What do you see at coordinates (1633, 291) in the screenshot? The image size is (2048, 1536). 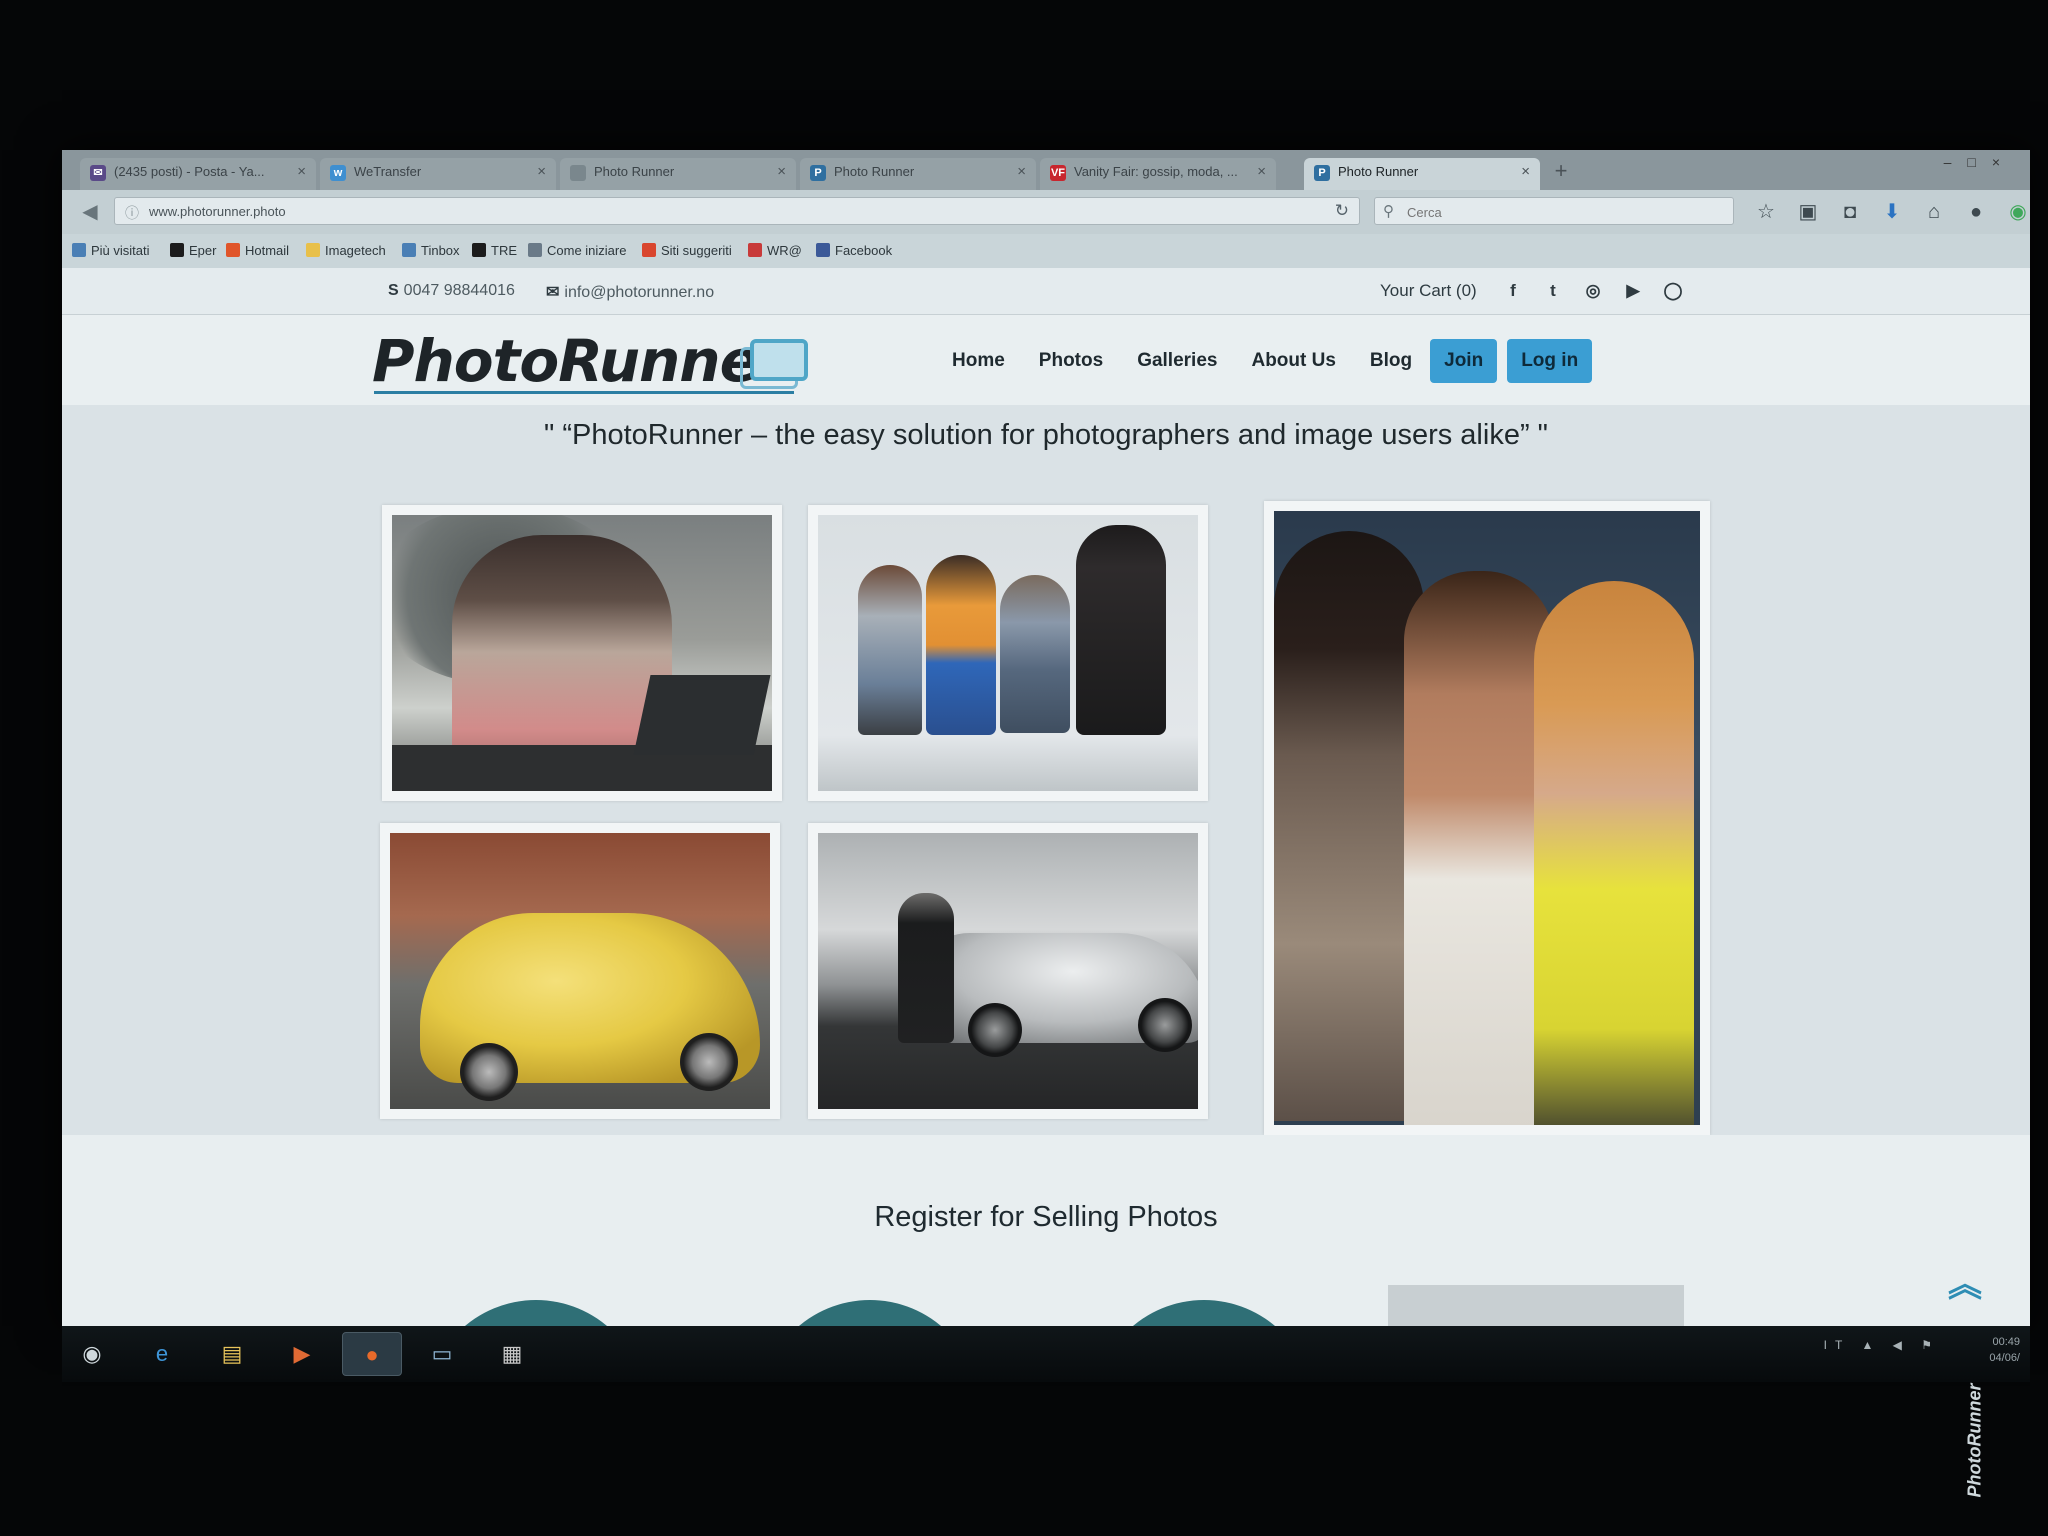 I see `youtube-icon: ▶` at bounding box center [1633, 291].